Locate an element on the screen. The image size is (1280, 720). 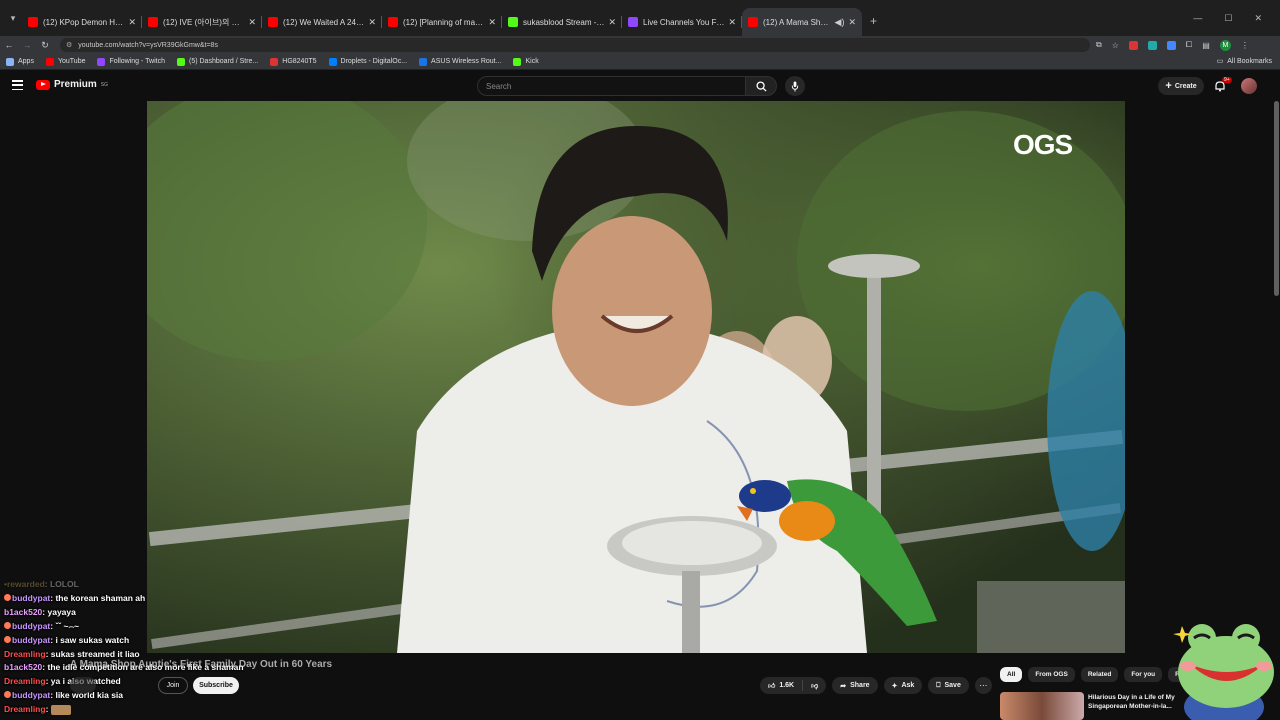
sub-badge-icon is located at coordinates (7, 695).